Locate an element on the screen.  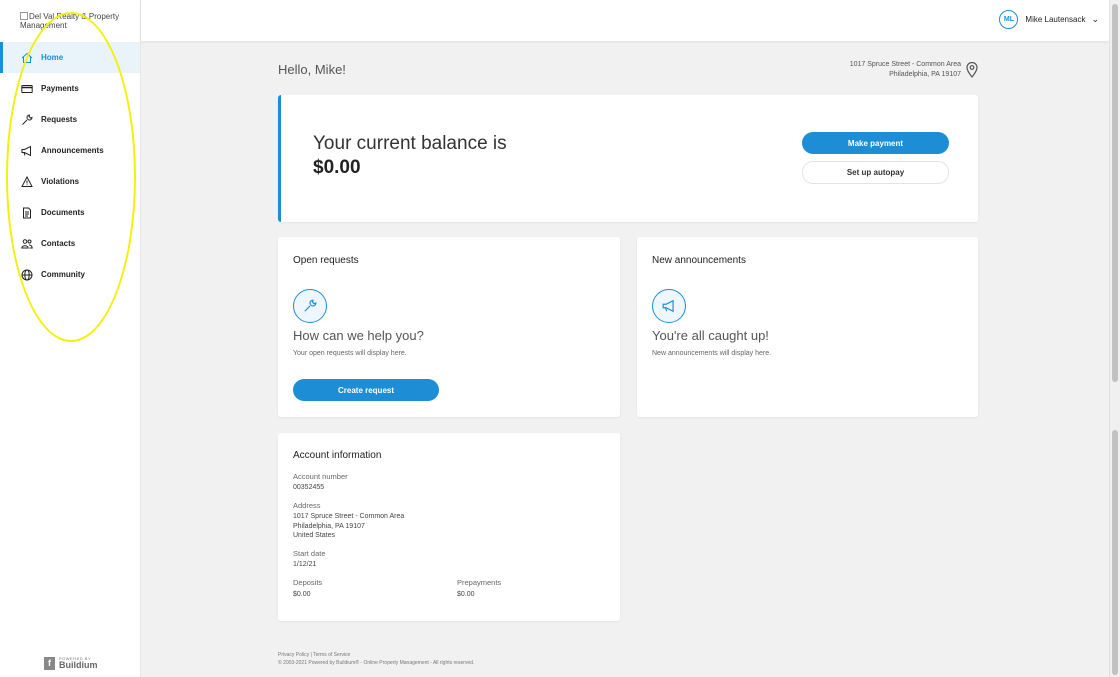
top-bar: ML Mike Lautensack ⌄ is located at coordinates (625, 20).